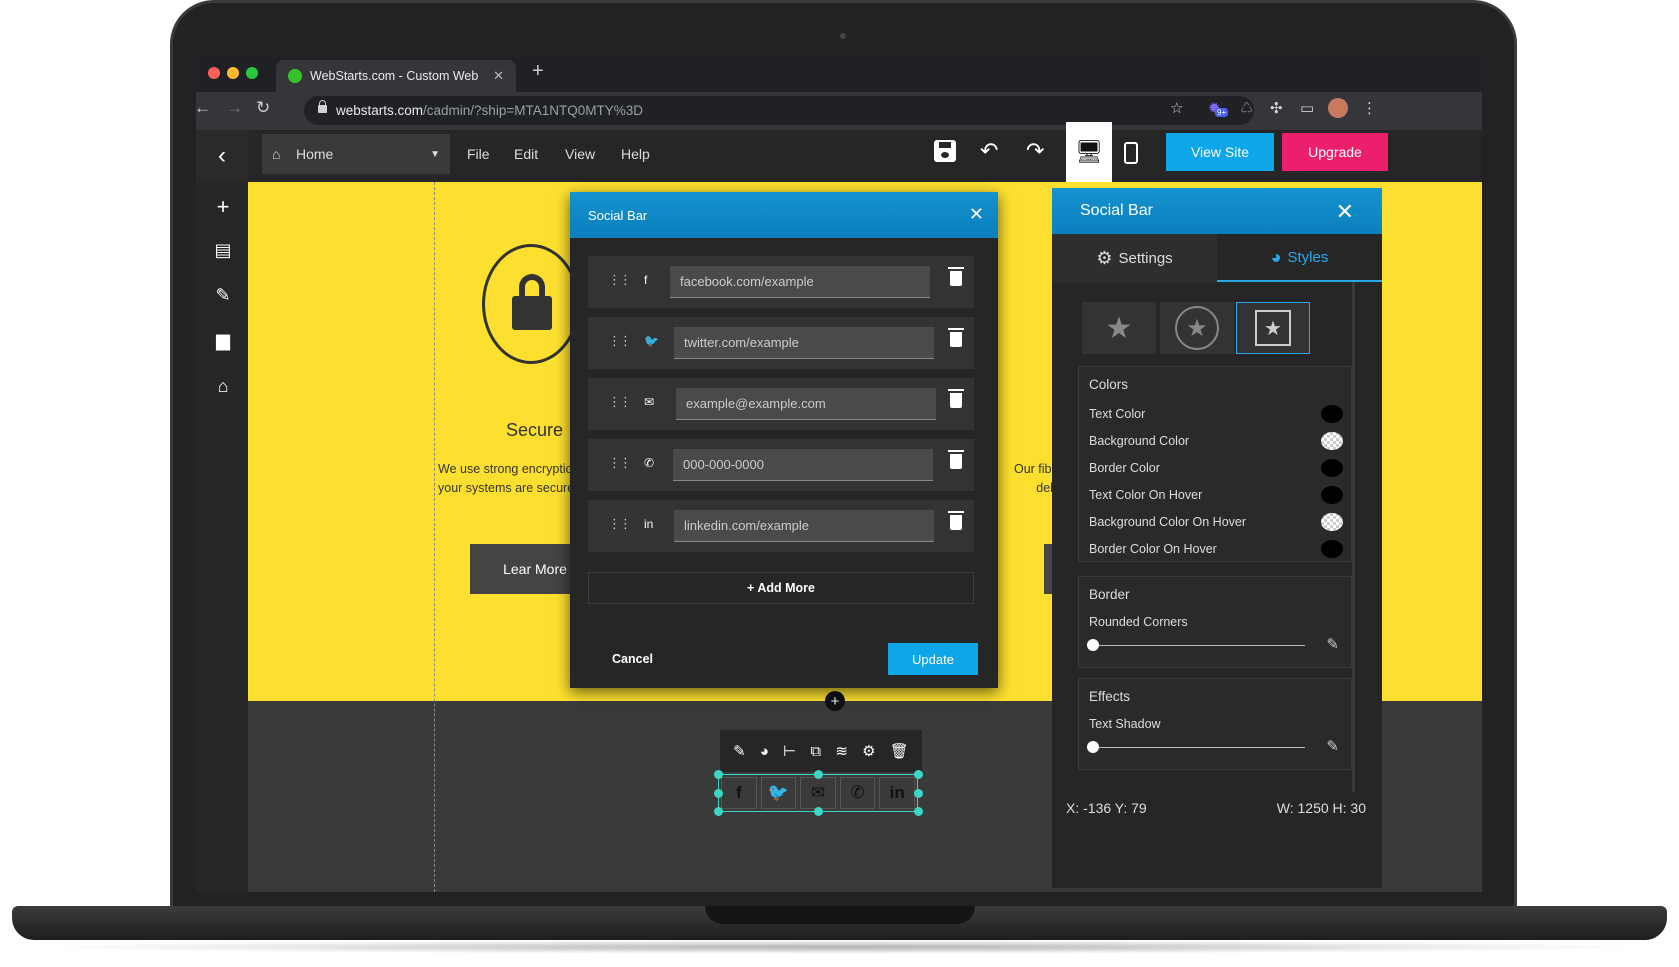 The width and height of the screenshot is (1679, 967). What do you see at coordinates (538, 71) in the screenshot?
I see `new-tab-icon: +` at bounding box center [538, 71].